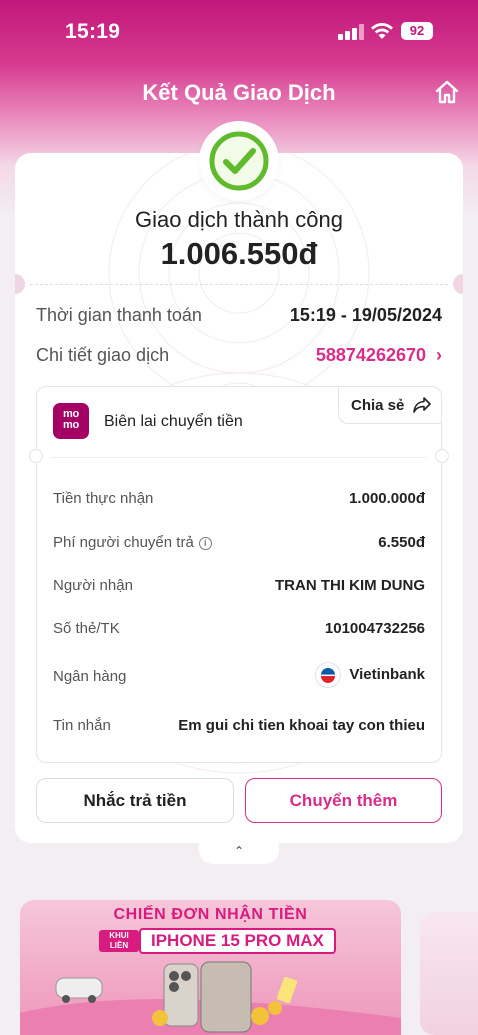 The width and height of the screenshot is (478, 1035). Describe the element at coordinates (119, 935) in the screenshot. I see `banner-tag-line1: KHUI` at that location.